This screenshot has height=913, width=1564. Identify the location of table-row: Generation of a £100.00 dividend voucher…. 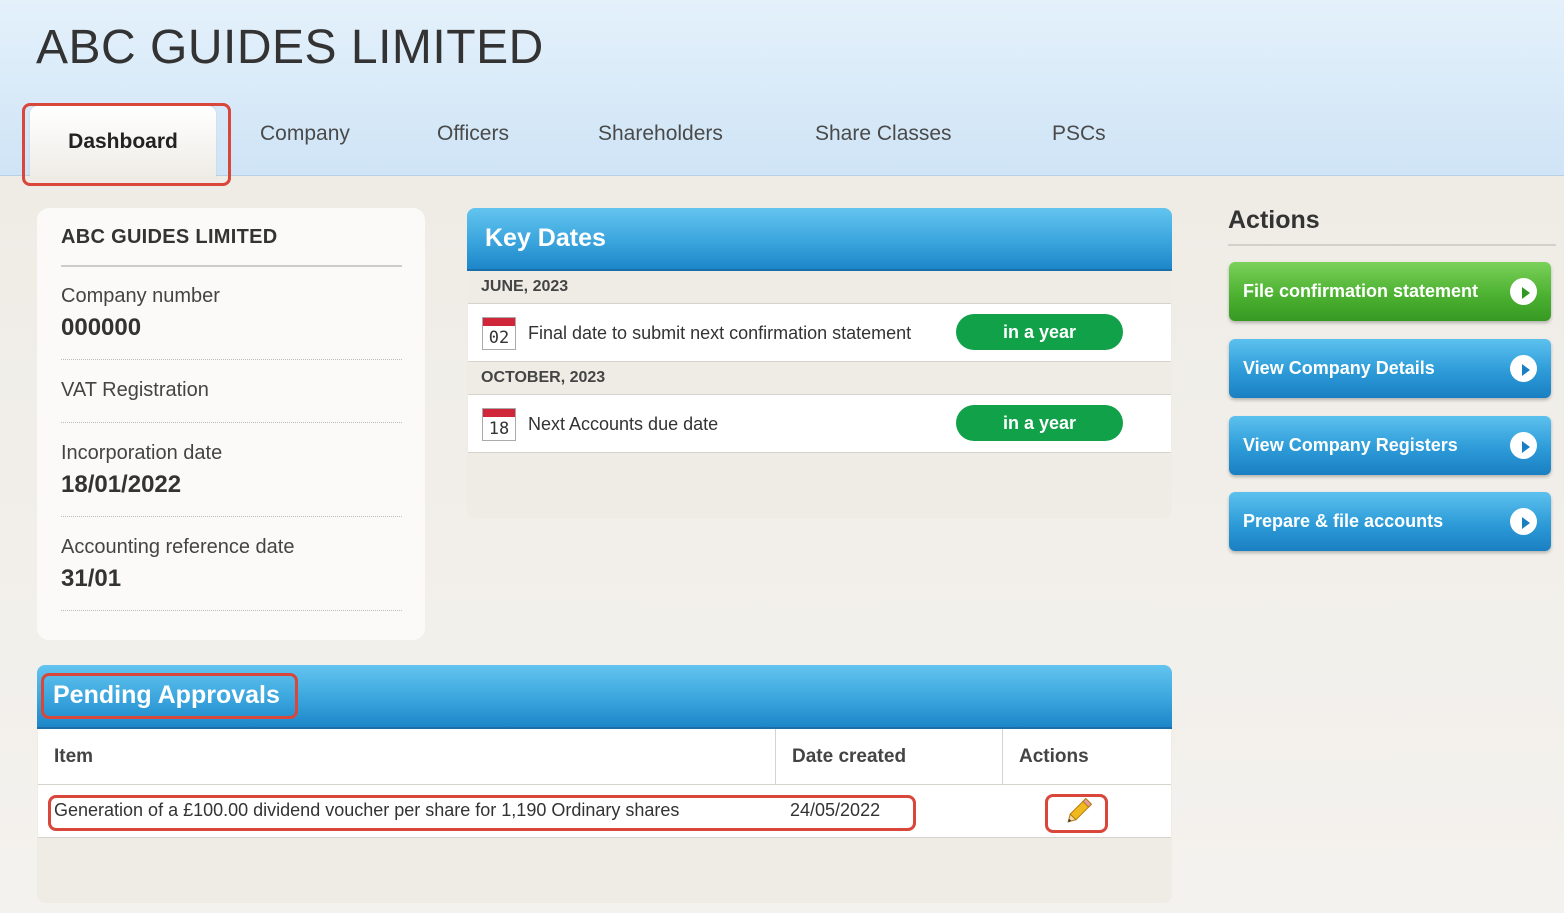
(604, 811).